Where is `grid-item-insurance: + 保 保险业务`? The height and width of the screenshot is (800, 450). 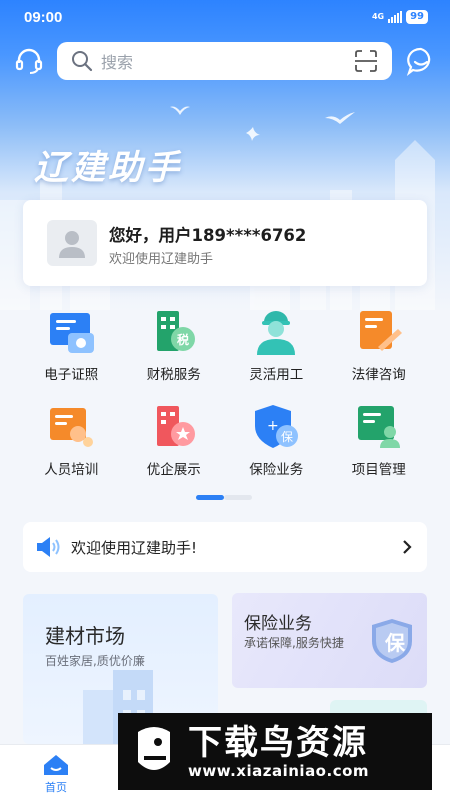
grid-item-insurance: + 保 保险业务 is located at coordinates (276, 447).